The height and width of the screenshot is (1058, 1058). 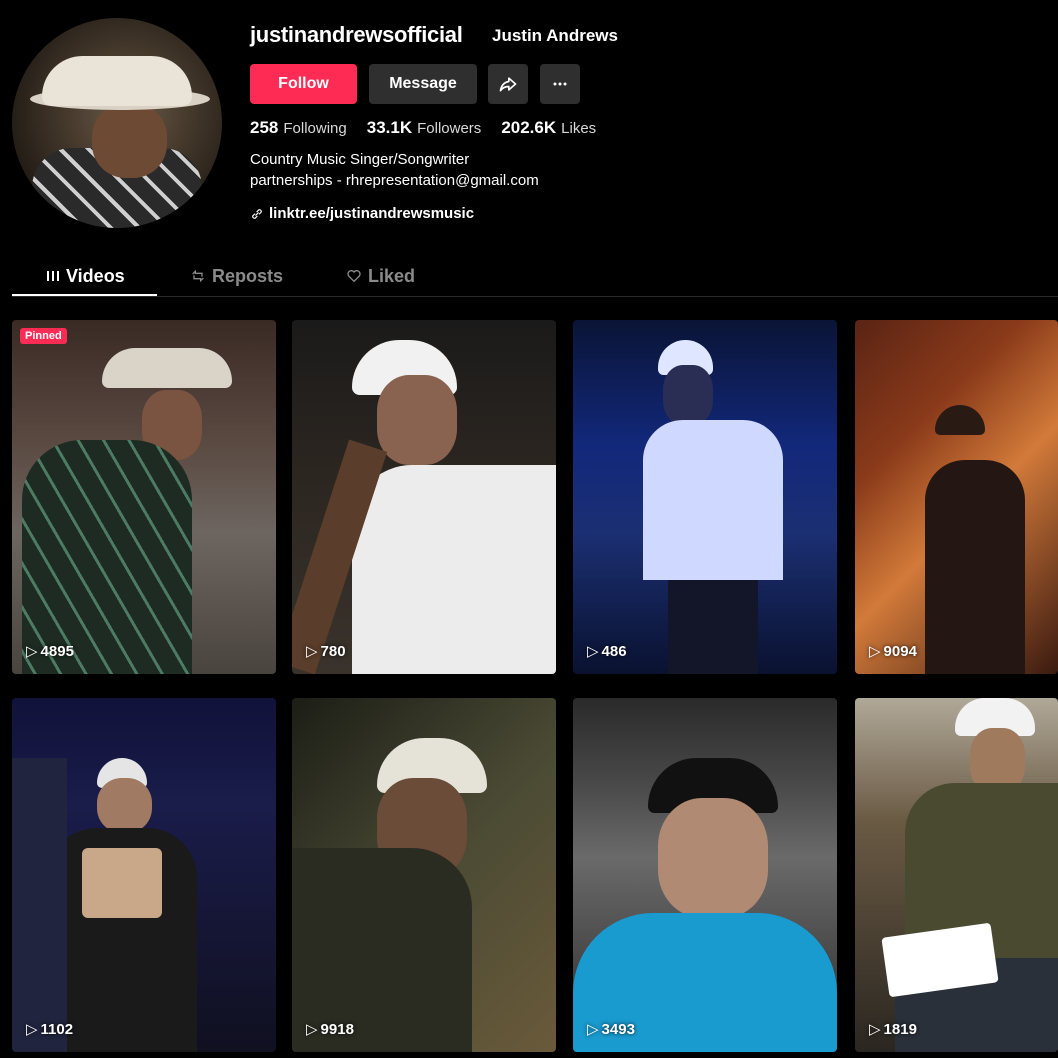 I want to click on tab-reposts: Reposts, so click(x=236, y=276).